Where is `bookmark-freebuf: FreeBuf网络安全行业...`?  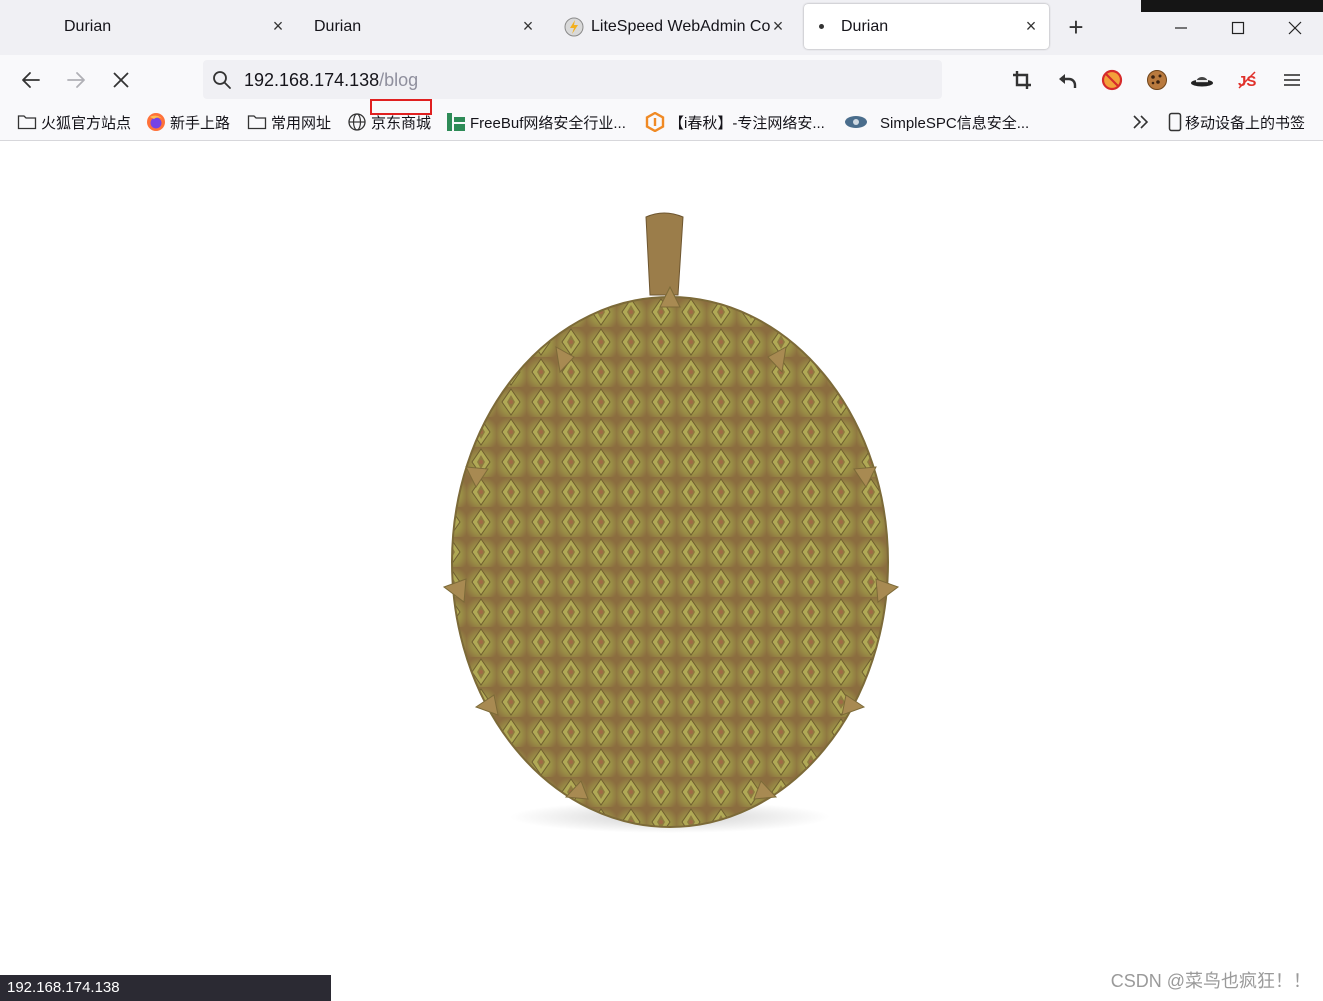 bookmark-freebuf: FreeBuf网络安全行业... is located at coordinates (536, 122).